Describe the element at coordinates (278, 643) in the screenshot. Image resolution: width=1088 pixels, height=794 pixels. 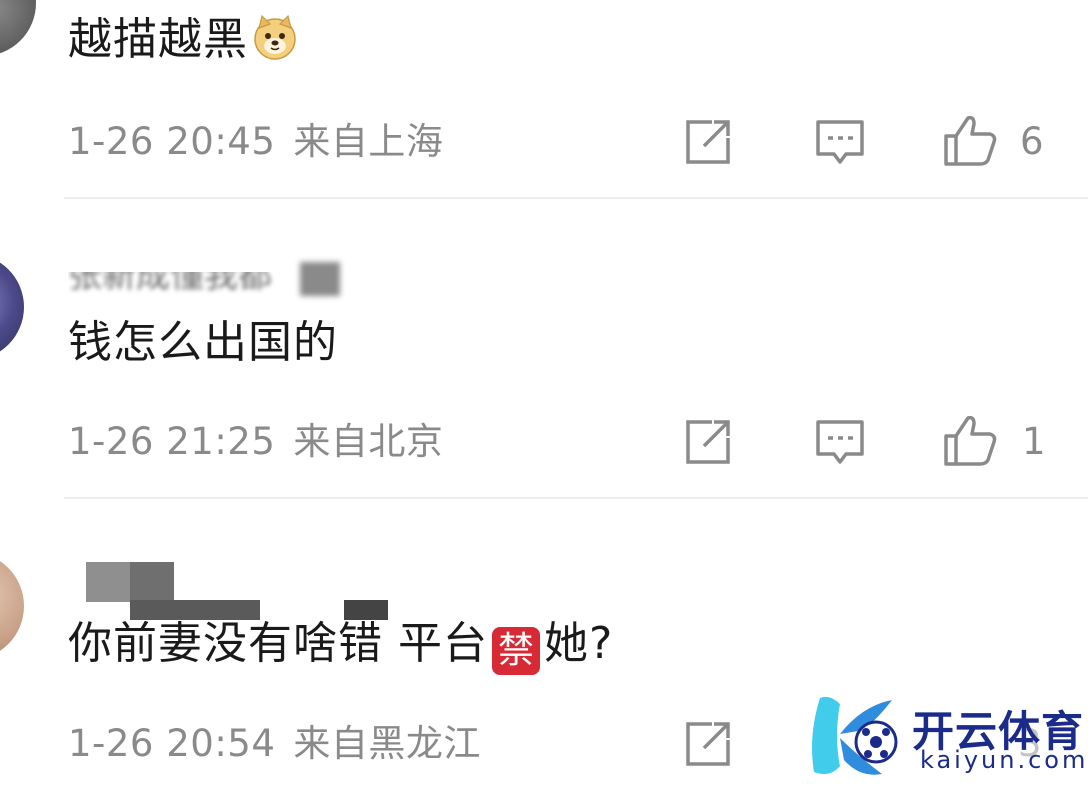
I see `comment-body: 你前妻没有啥错 平台` at that location.